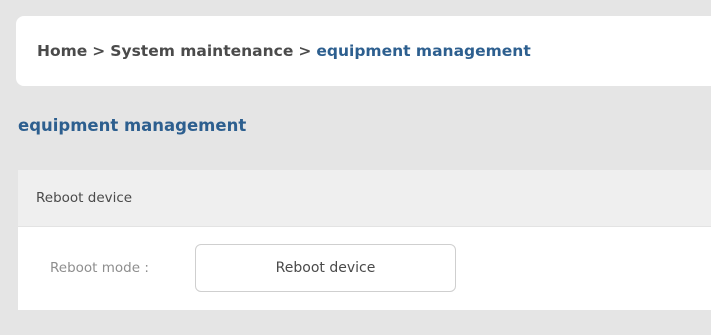 The height and width of the screenshot is (335, 711). I want to click on panel-header-title: Reboot device, so click(84, 198).